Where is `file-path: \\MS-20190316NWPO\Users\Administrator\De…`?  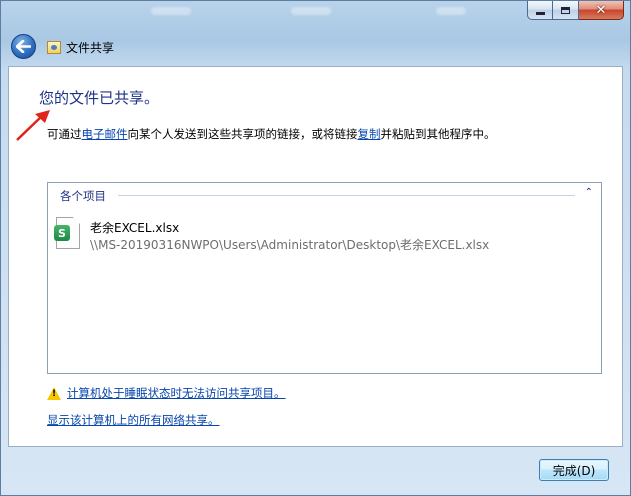
file-path: \\MS-20190316NWPO\Users\Administrator\De… is located at coordinates (290, 245).